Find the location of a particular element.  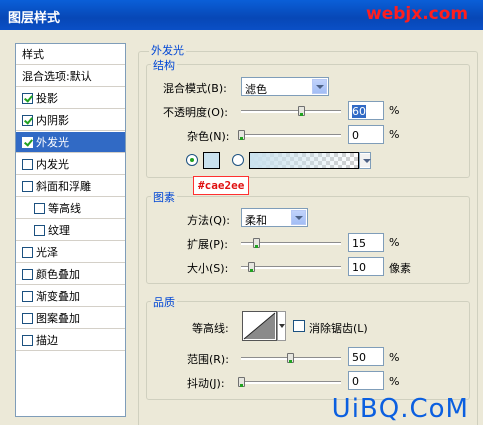

sidebar-item-satin: 光泽 is located at coordinates (70, 252).